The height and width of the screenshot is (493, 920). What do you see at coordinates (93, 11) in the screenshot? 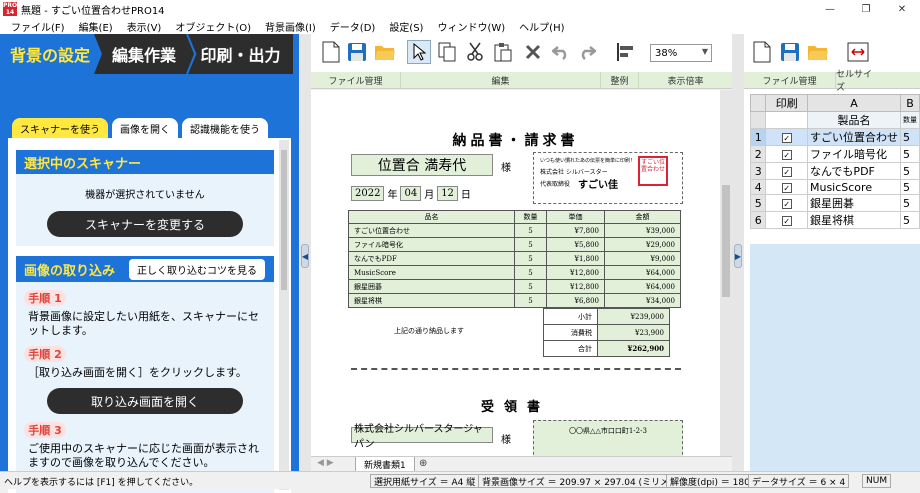
I see `window-title: 無題 - すごい位置合わせPRO14` at bounding box center [93, 11].